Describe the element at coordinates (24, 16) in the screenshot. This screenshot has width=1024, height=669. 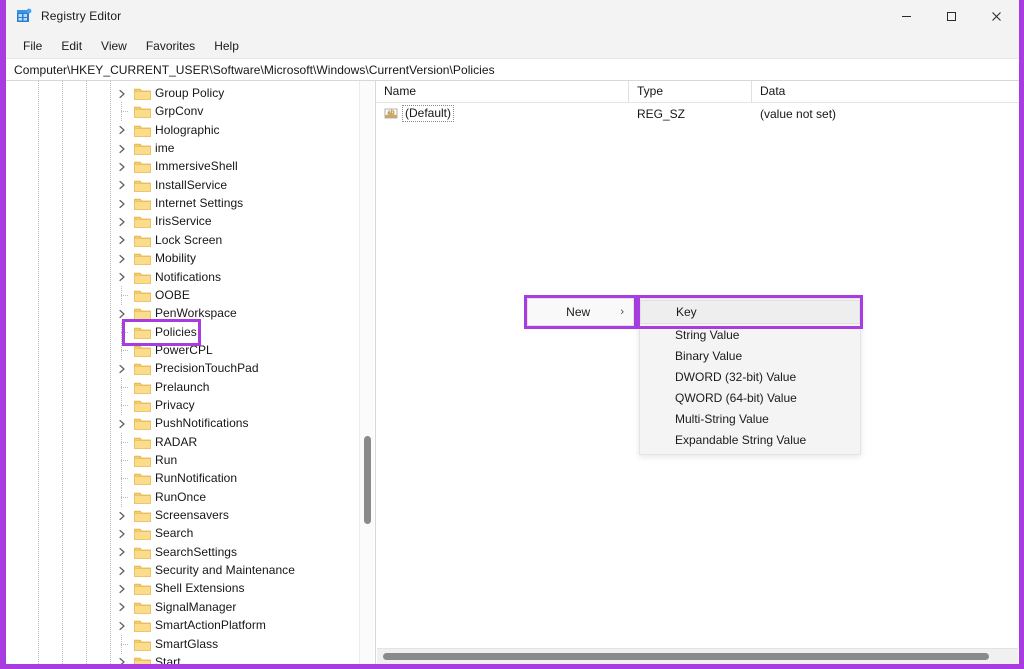
I see `registry-editor-icon` at that location.